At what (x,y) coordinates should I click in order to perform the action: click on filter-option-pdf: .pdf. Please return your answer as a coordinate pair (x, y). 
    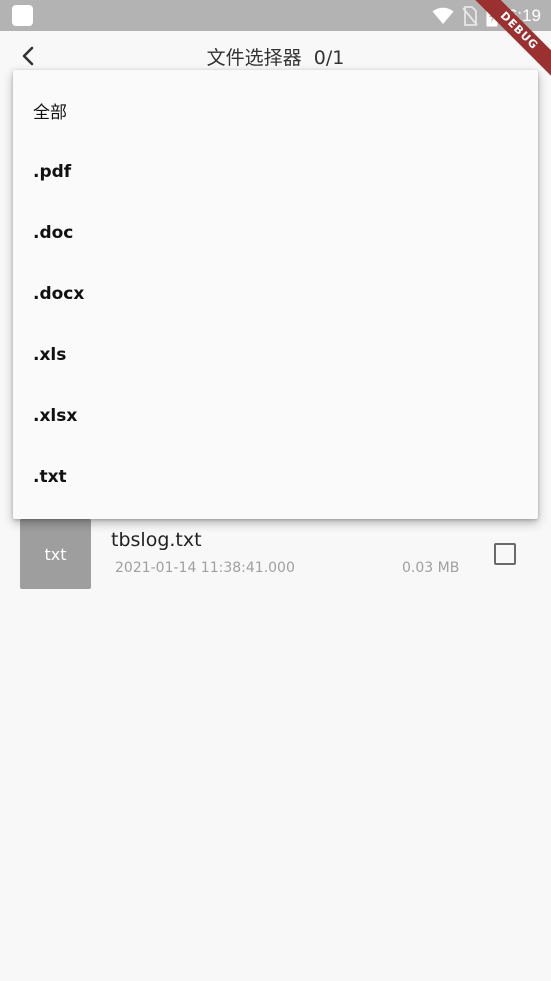
    Looking at the image, I should click on (275, 171).